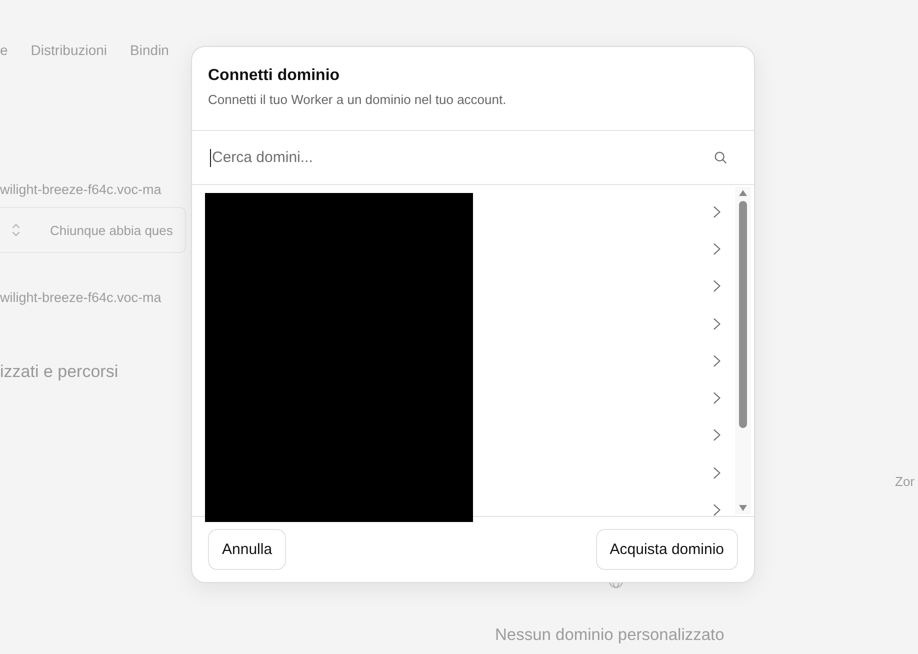 This screenshot has width=918, height=654. I want to click on column-label: Zor, so click(904, 481).